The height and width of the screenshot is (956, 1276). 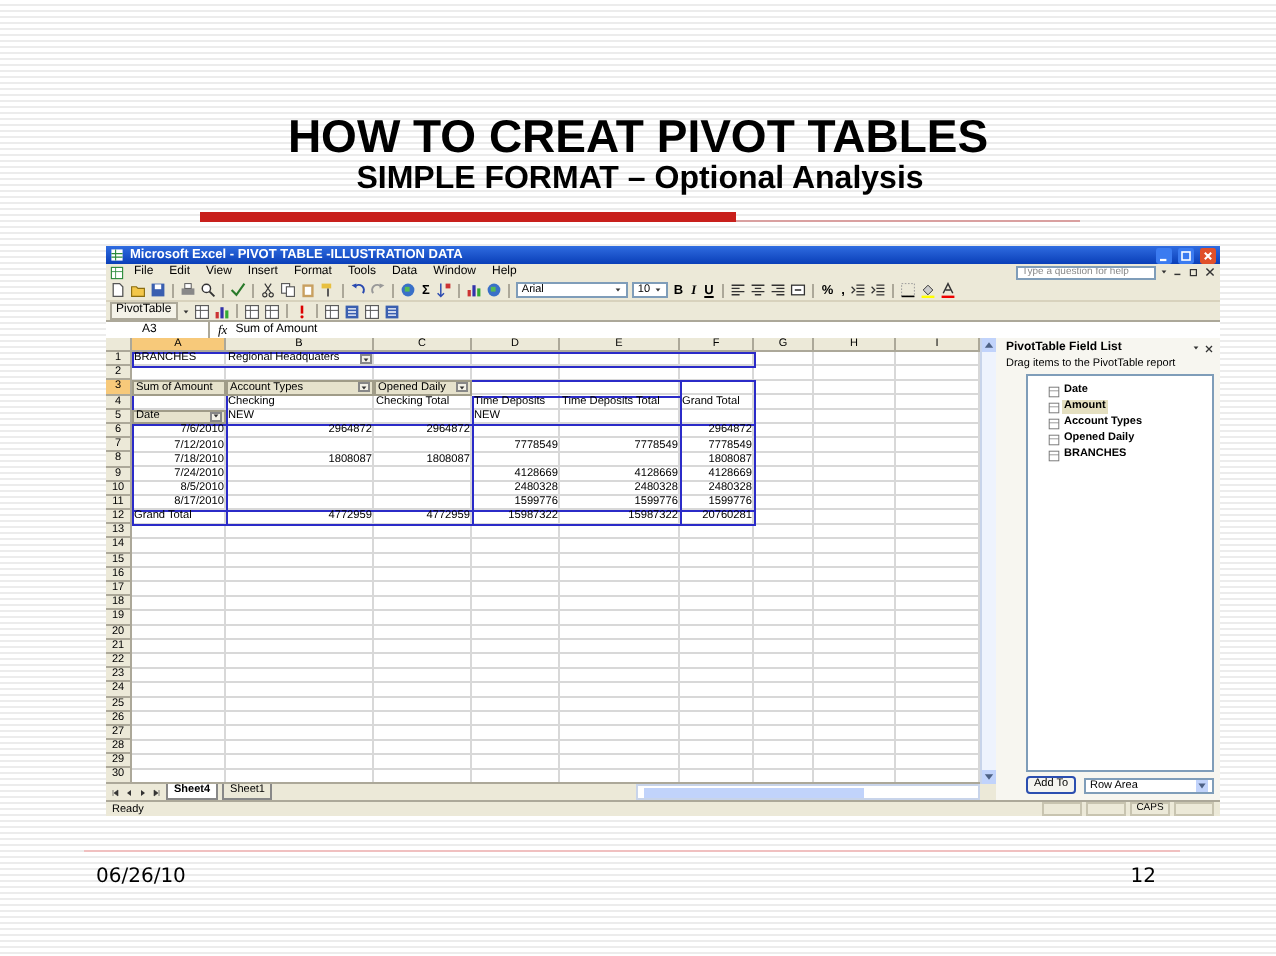 What do you see at coordinates (138, 290) in the screenshot?
I see `folder-icon` at bounding box center [138, 290].